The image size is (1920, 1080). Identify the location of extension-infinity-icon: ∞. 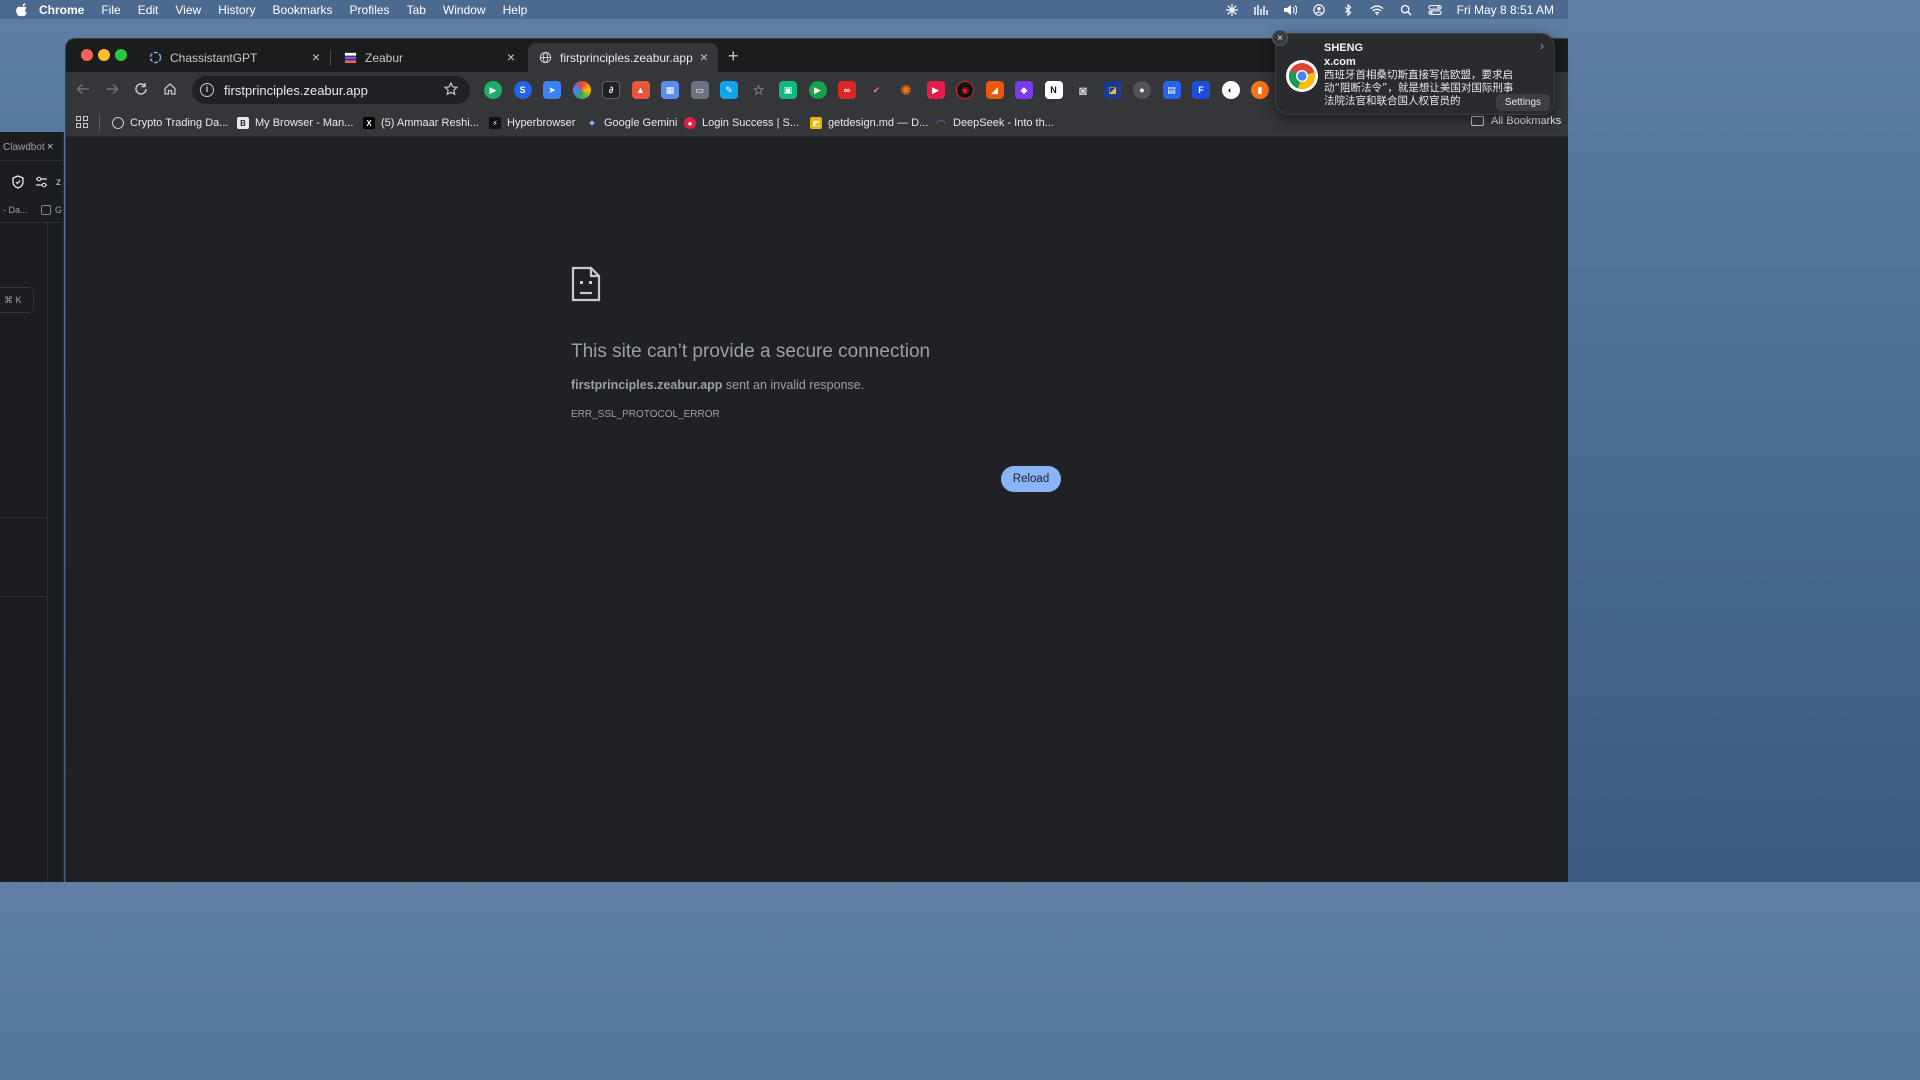
(847, 90).